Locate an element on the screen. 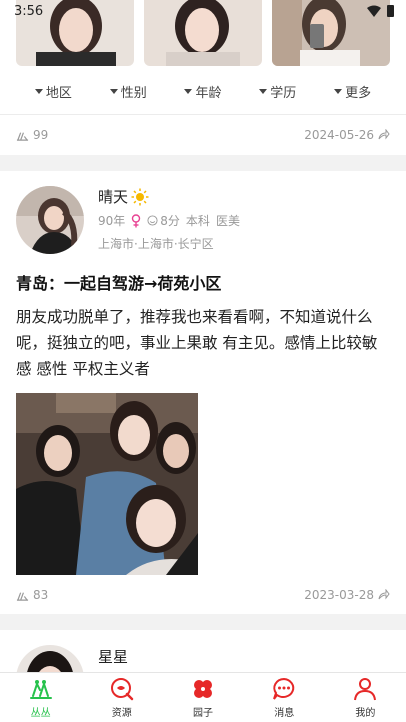 The image size is (406, 722). user-name: 星星 is located at coordinates (113, 656).